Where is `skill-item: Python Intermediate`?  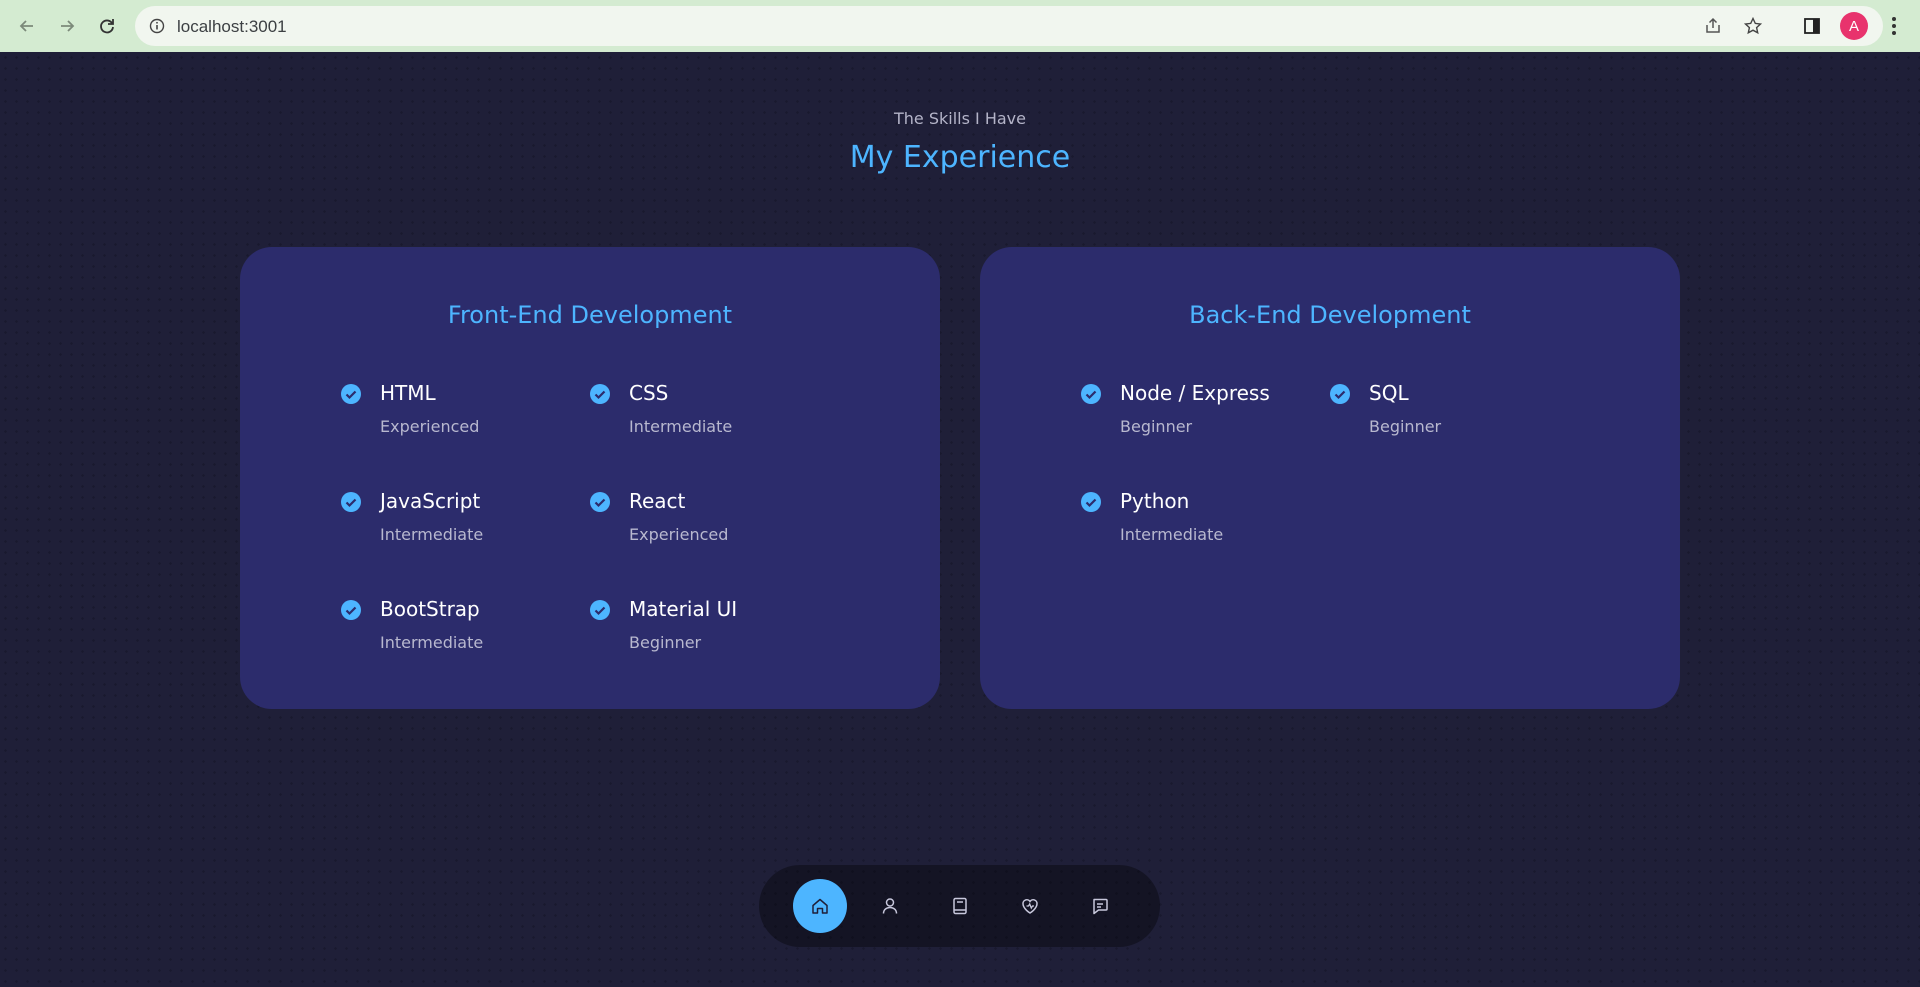
skill-item: Python Intermediate is located at coordinates (1200, 529).